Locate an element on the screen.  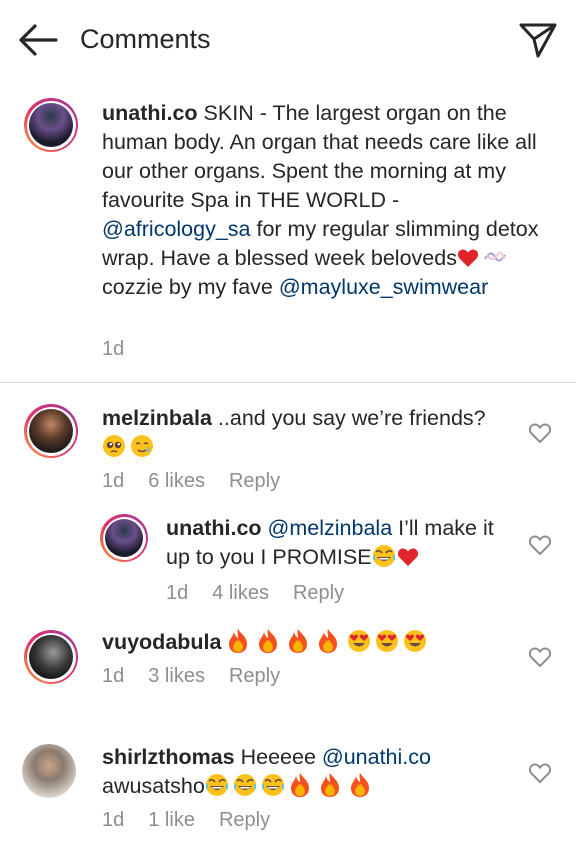
caption-meta: 1d is located at coordinates (125, 349).